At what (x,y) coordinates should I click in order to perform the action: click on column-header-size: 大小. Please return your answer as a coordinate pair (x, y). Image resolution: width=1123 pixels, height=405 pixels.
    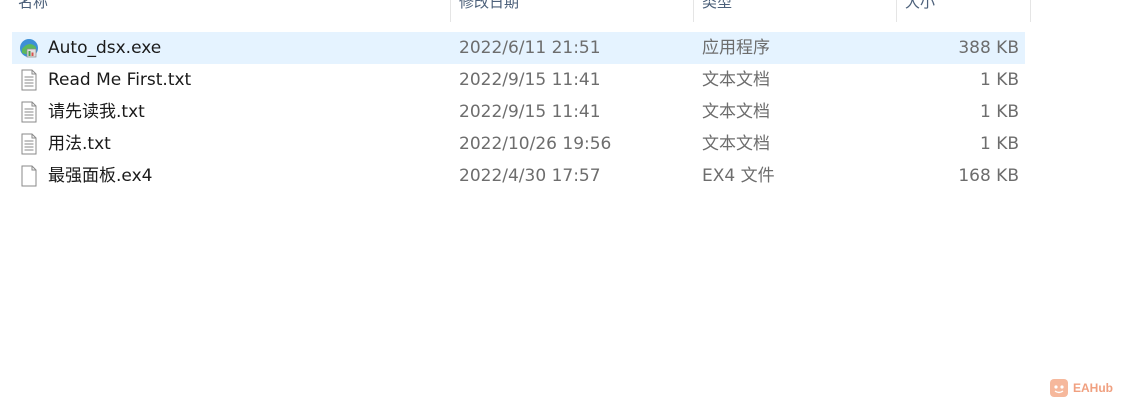
    Looking at the image, I should click on (963, 11).